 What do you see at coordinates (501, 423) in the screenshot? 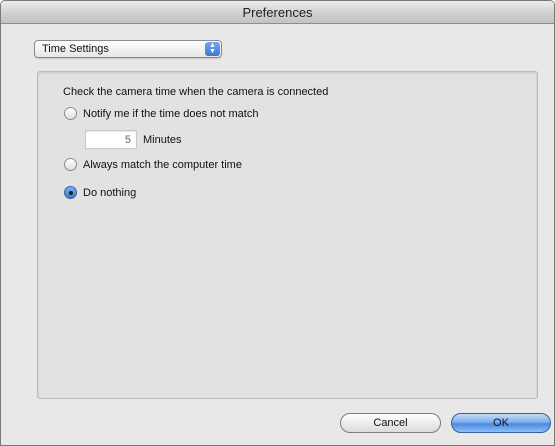
I see `ok-button: OK` at bounding box center [501, 423].